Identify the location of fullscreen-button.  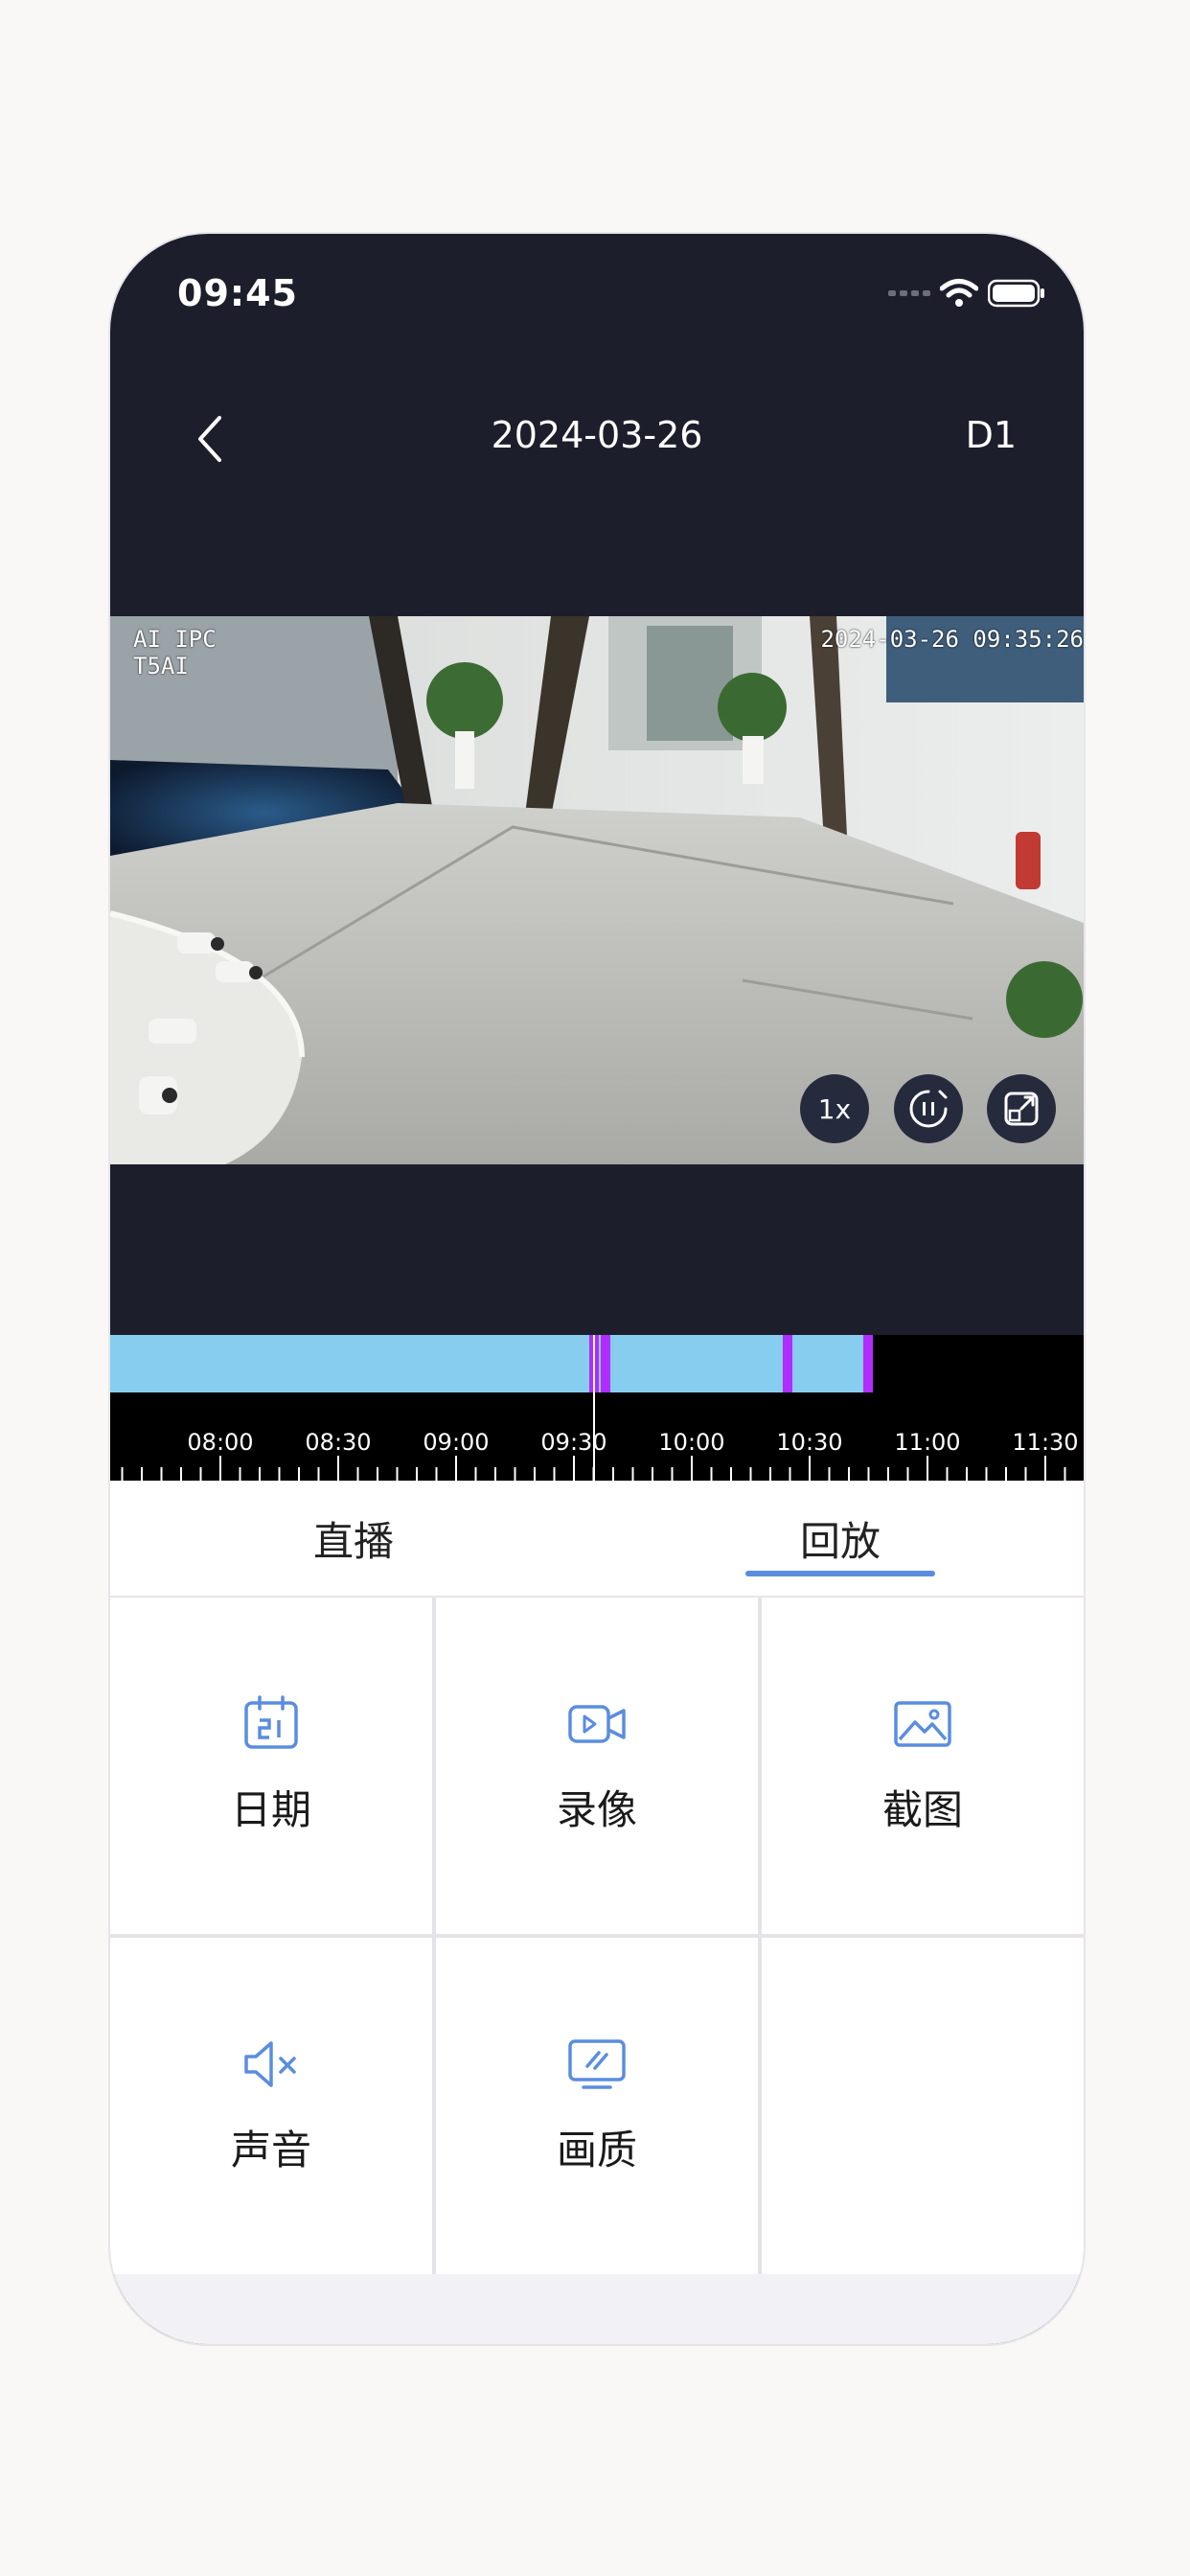
(1021, 1108).